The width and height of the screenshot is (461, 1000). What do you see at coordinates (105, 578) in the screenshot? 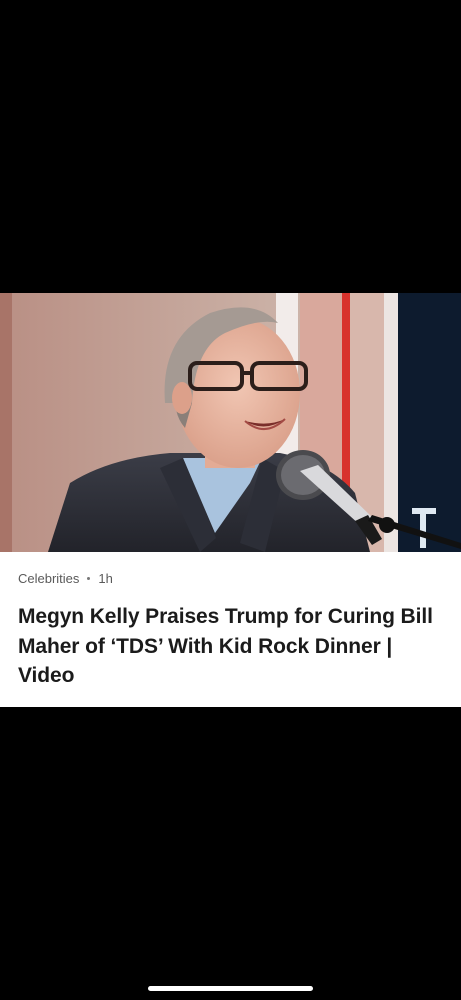
I see `article-time: 1h` at bounding box center [105, 578].